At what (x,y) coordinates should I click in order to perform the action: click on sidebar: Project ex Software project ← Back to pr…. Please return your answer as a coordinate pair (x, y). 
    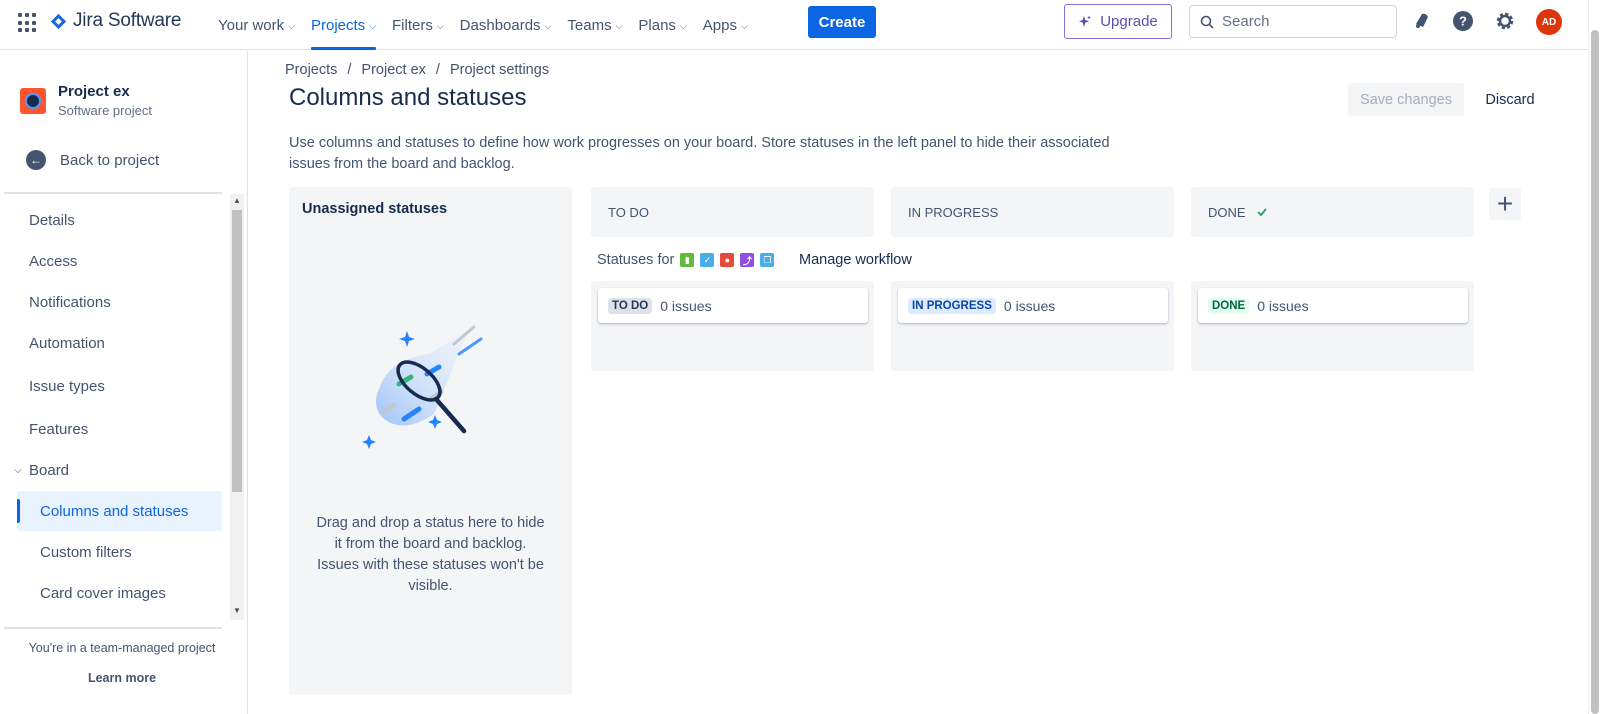
    Looking at the image, I should click on (124, 382).